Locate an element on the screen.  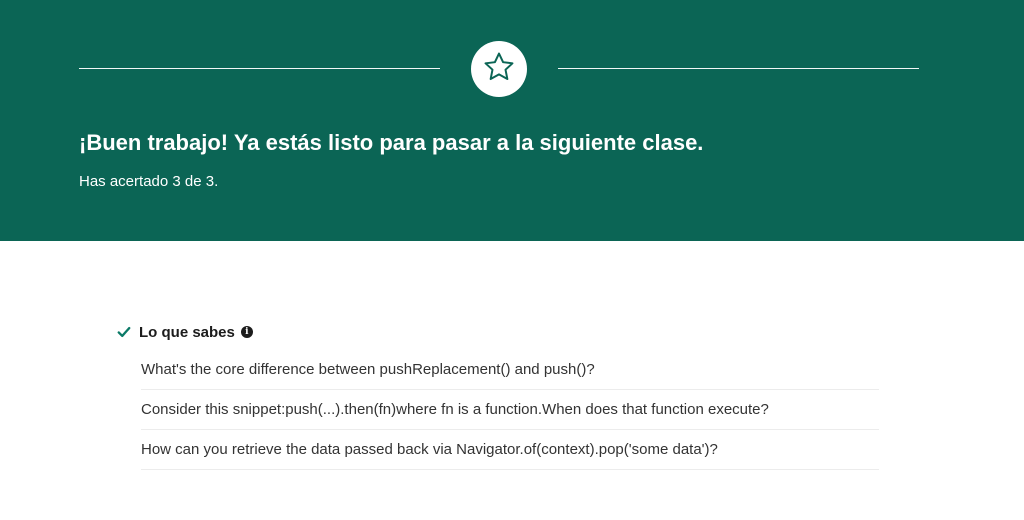
star-badge is located at coordinates (499, 69).